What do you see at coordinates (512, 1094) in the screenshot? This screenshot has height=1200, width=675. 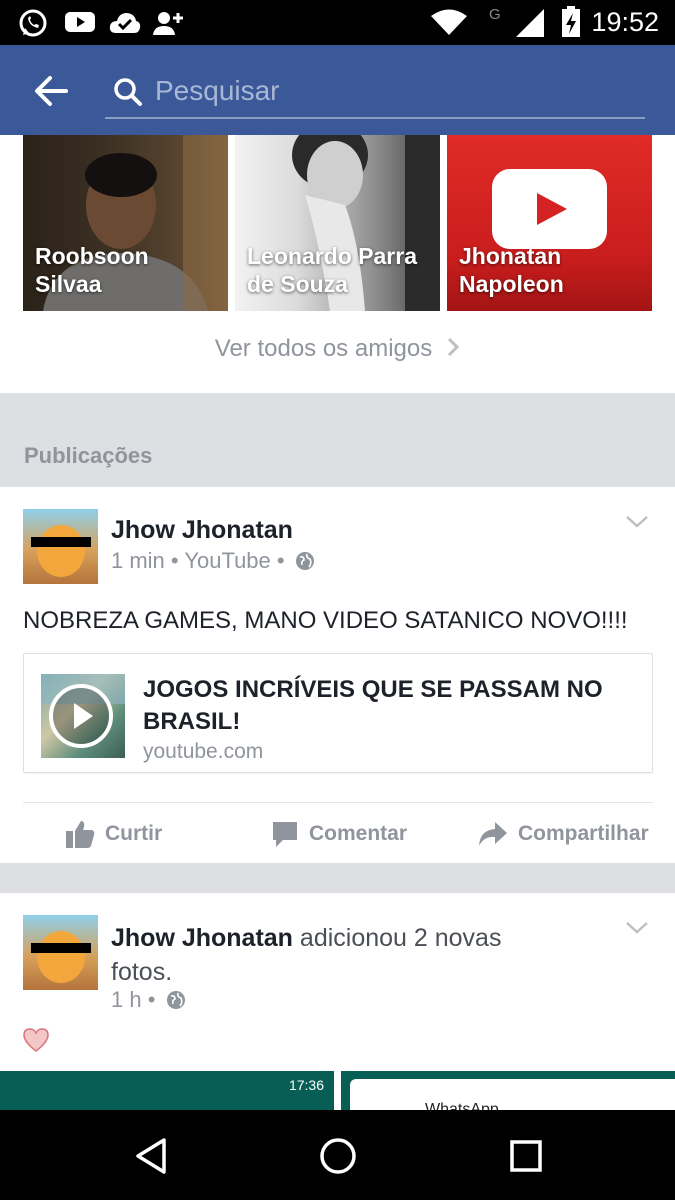 I see `photo-dialog: WhatsApp` at bounding box center [512, 1094].